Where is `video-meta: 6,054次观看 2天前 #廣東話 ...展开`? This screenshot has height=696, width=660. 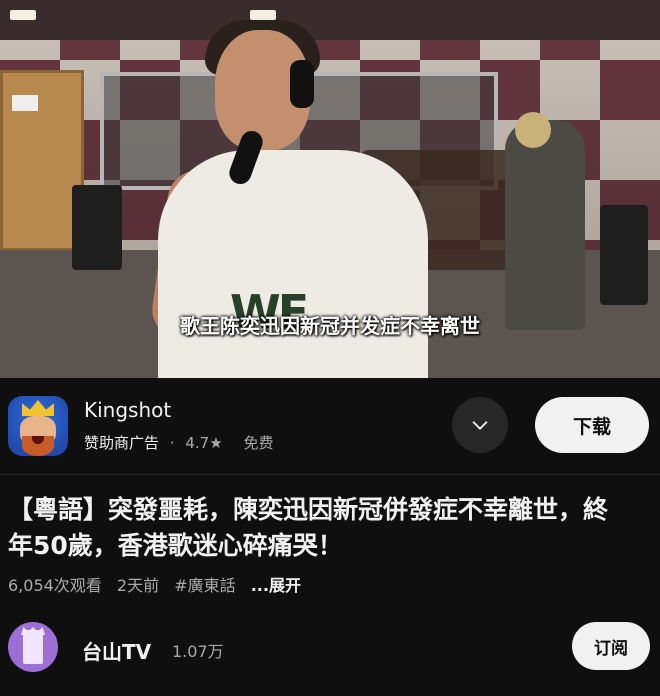
video-meta: 6,054次观看 2天前 #廣東話 ...展开 is located at coordinates (159, 584).